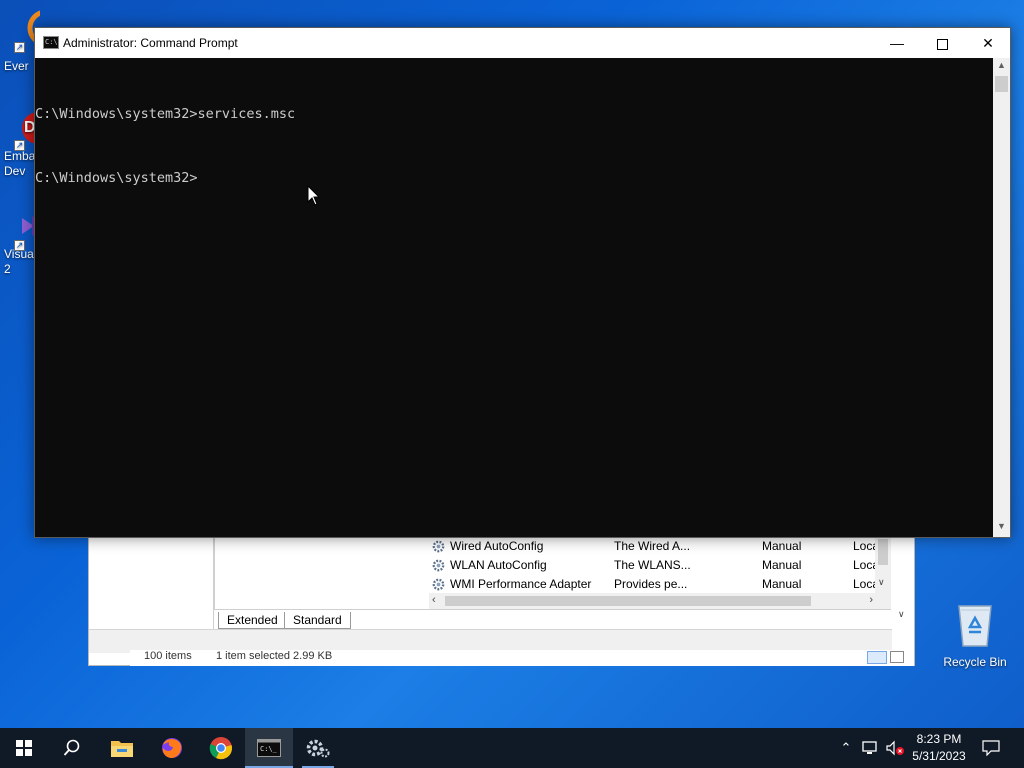  I want to click on services-vertical-scrollbar: ∨, so click(883, 565).